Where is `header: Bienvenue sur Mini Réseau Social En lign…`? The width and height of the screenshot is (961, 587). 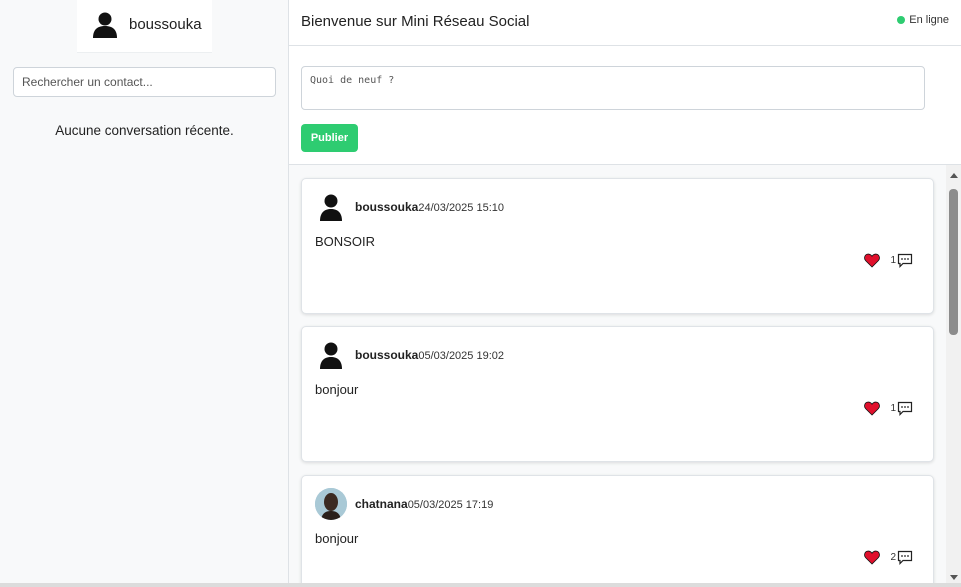 header: Bienvenue sur Mini Réseau Social En lign… is located at coordinates (625, 23).